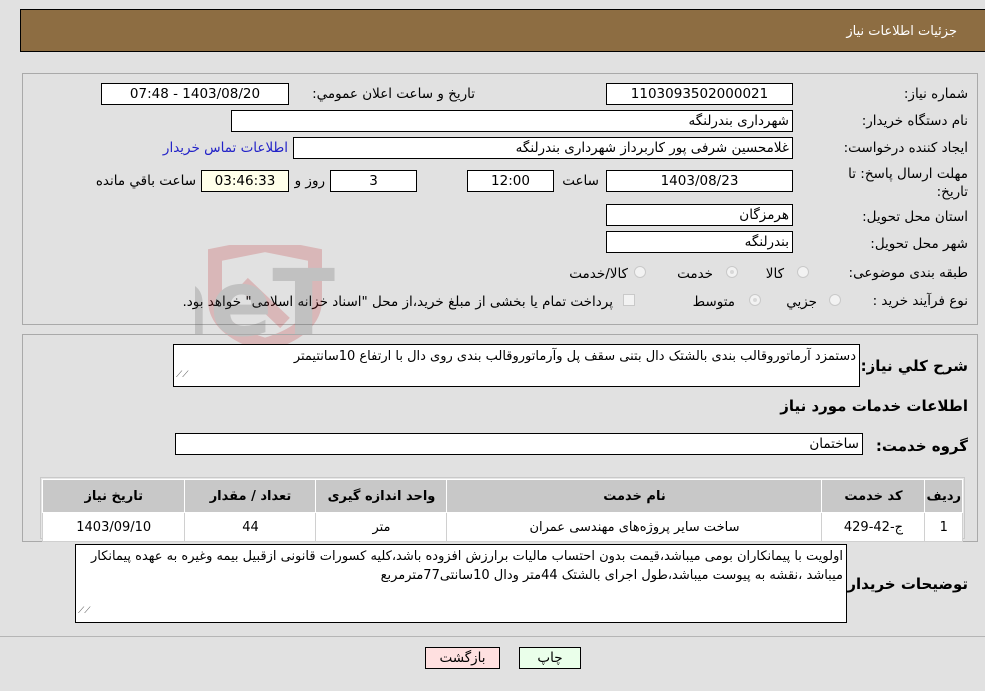 The height and width of the screenshot is (691, 985). I want to click on process-option-medium: متوسط, so click(713, 302).